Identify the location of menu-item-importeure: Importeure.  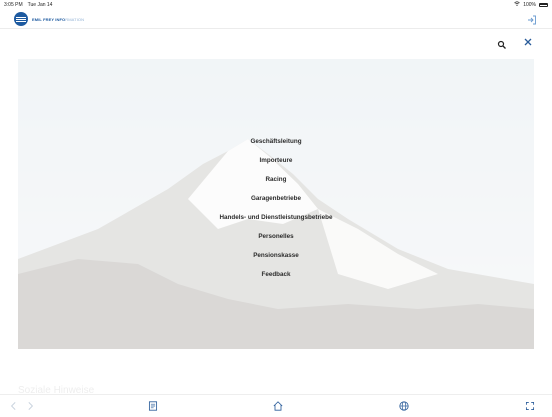
(276, 163).